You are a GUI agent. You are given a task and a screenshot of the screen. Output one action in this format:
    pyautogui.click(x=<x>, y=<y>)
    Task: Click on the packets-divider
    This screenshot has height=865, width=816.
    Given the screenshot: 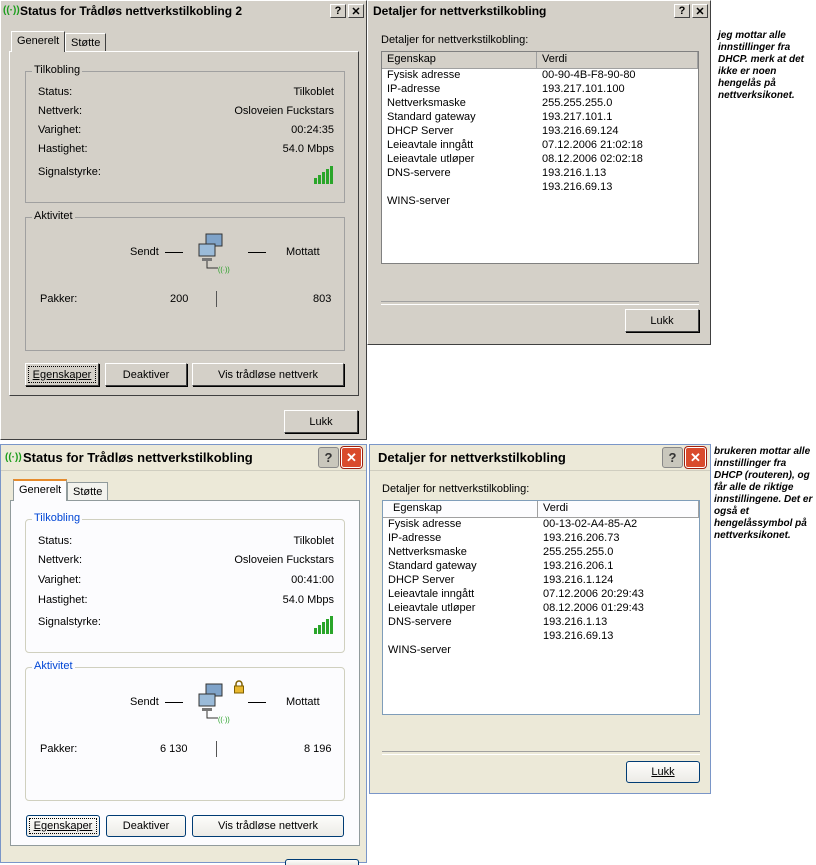 What is the action you would take?
    pyautogui.click(x=216, y=299)
    